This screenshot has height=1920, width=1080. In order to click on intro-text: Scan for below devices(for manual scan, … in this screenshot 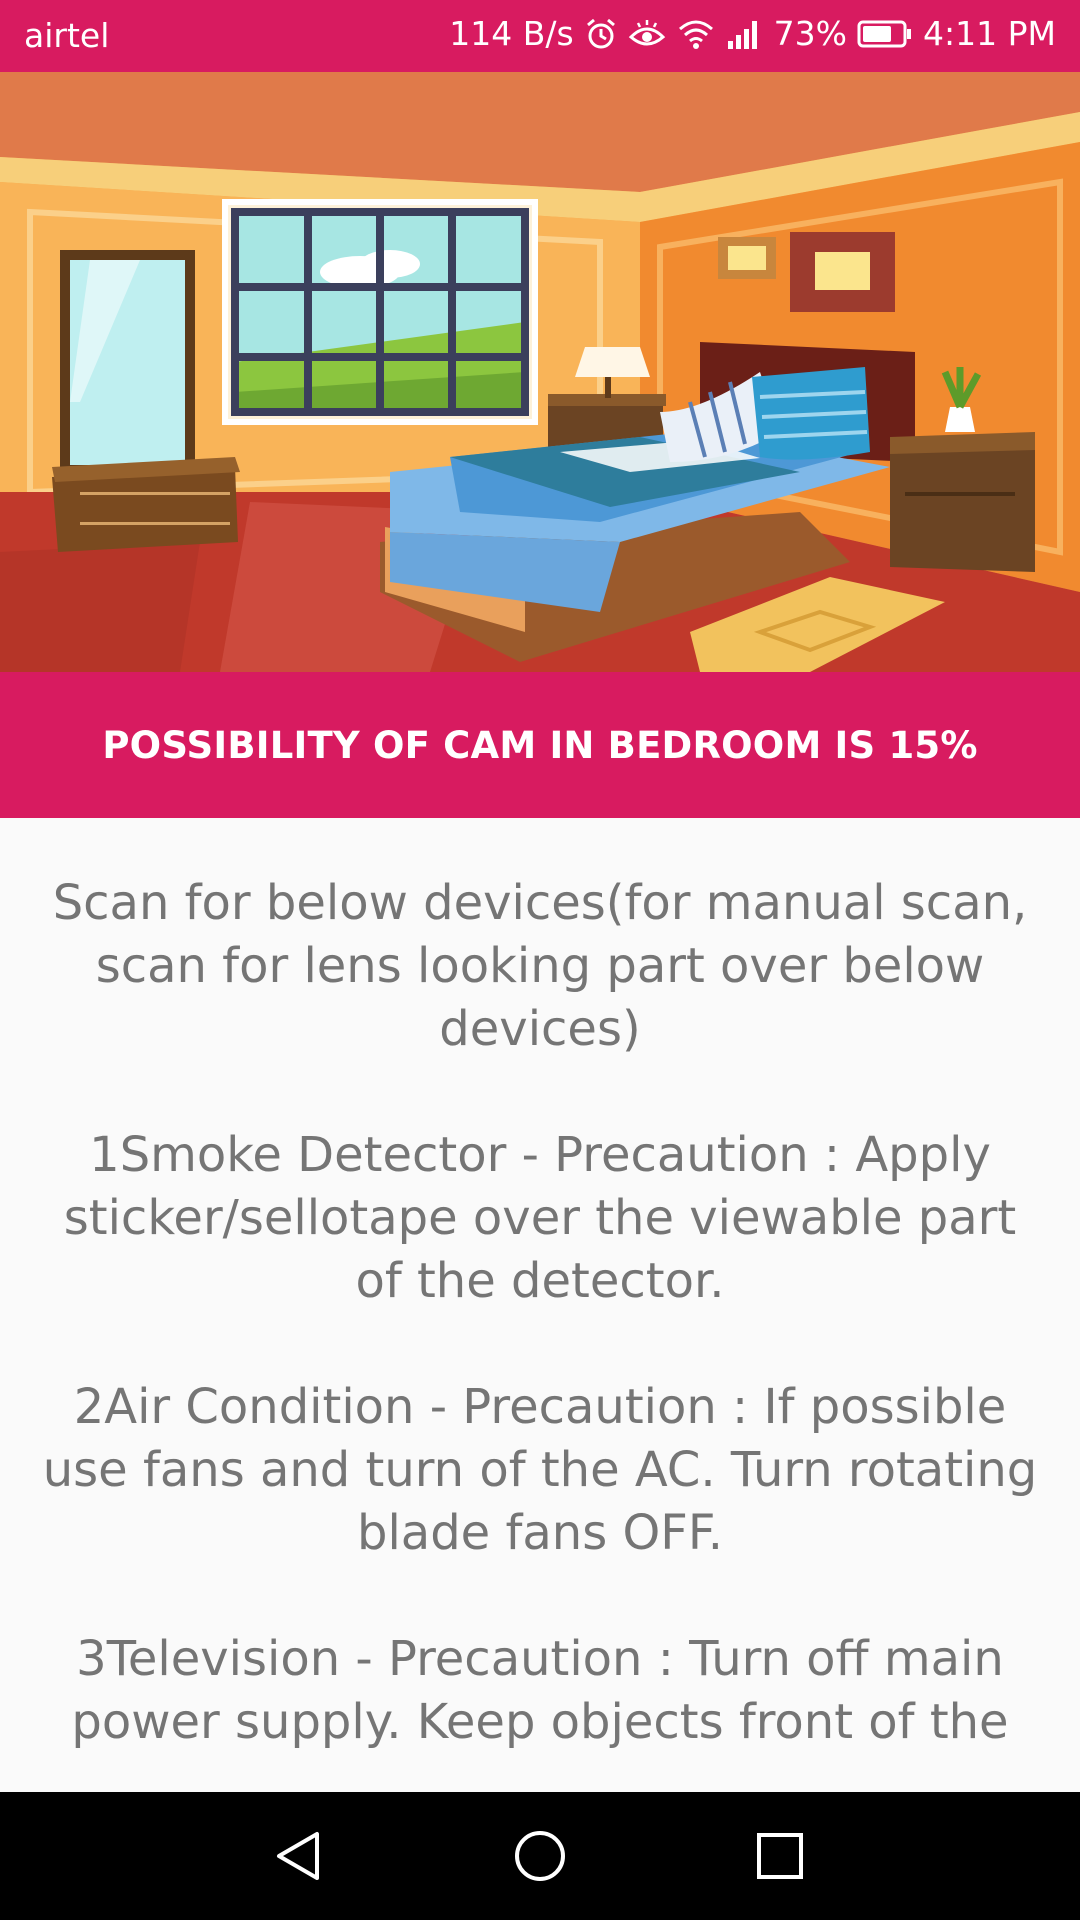, I will do `click(540, 966)`.